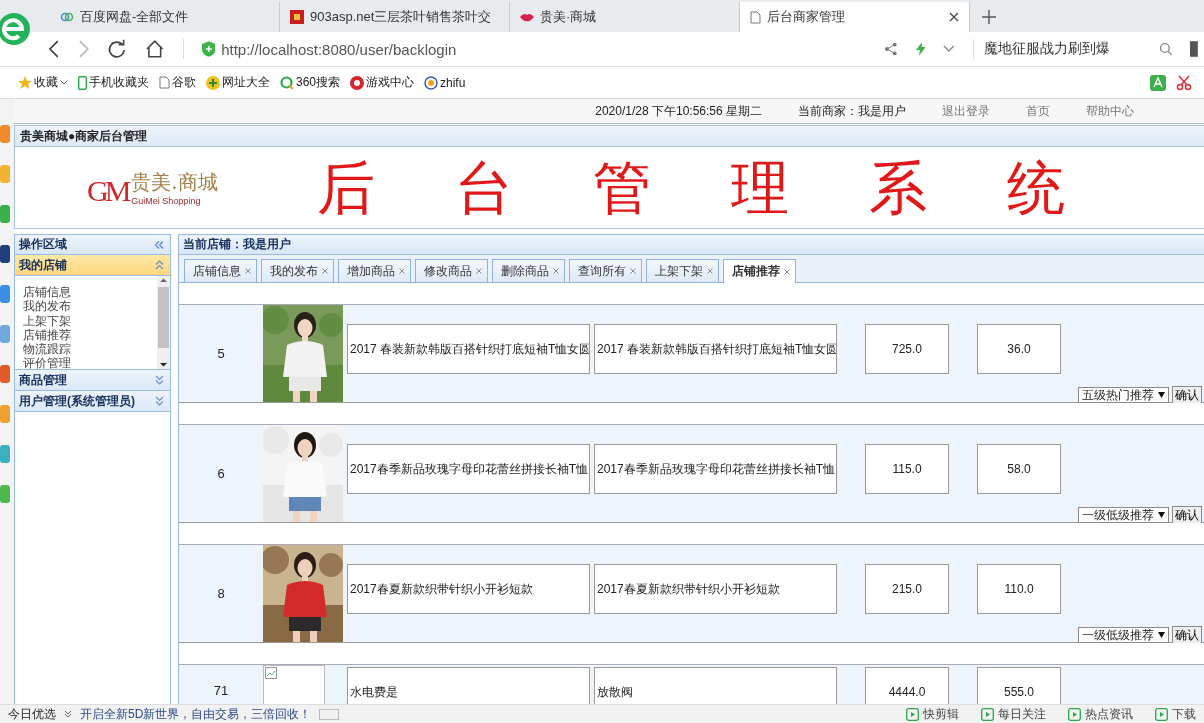 The height and width of the screenshot is (723, 1204). I want to click on news-ticker: 开启全新5D新世界，自由交易，三倍回收！, so click(196, 714).